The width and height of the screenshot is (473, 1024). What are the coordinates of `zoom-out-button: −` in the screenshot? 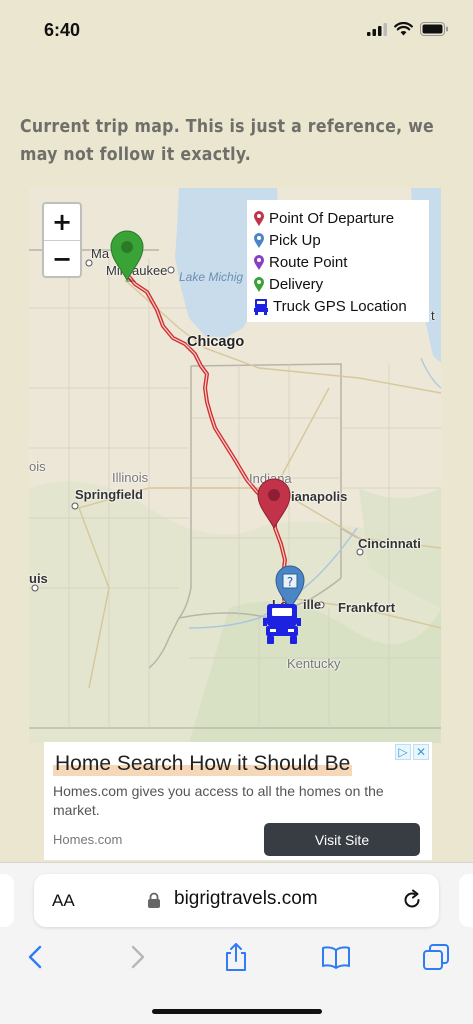 It's located at (62, 258).